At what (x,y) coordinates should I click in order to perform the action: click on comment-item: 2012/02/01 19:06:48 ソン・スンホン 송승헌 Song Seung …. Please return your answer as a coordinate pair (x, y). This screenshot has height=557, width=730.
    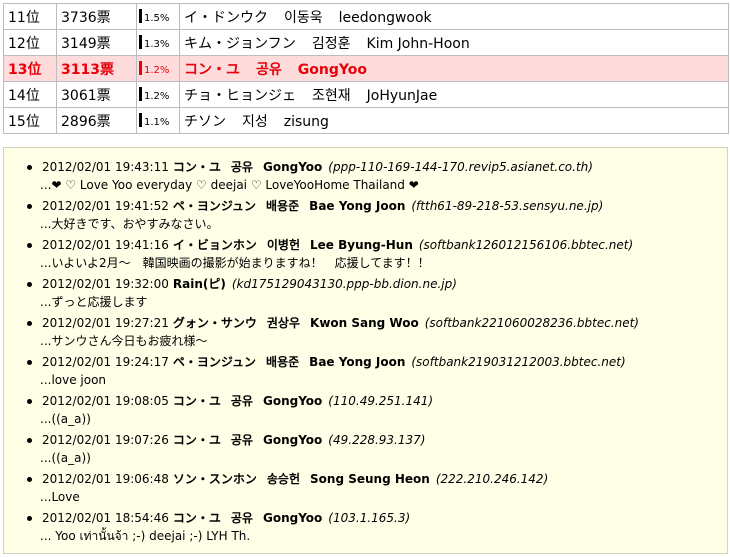
    Looking at the image, I should click on (365, 489).